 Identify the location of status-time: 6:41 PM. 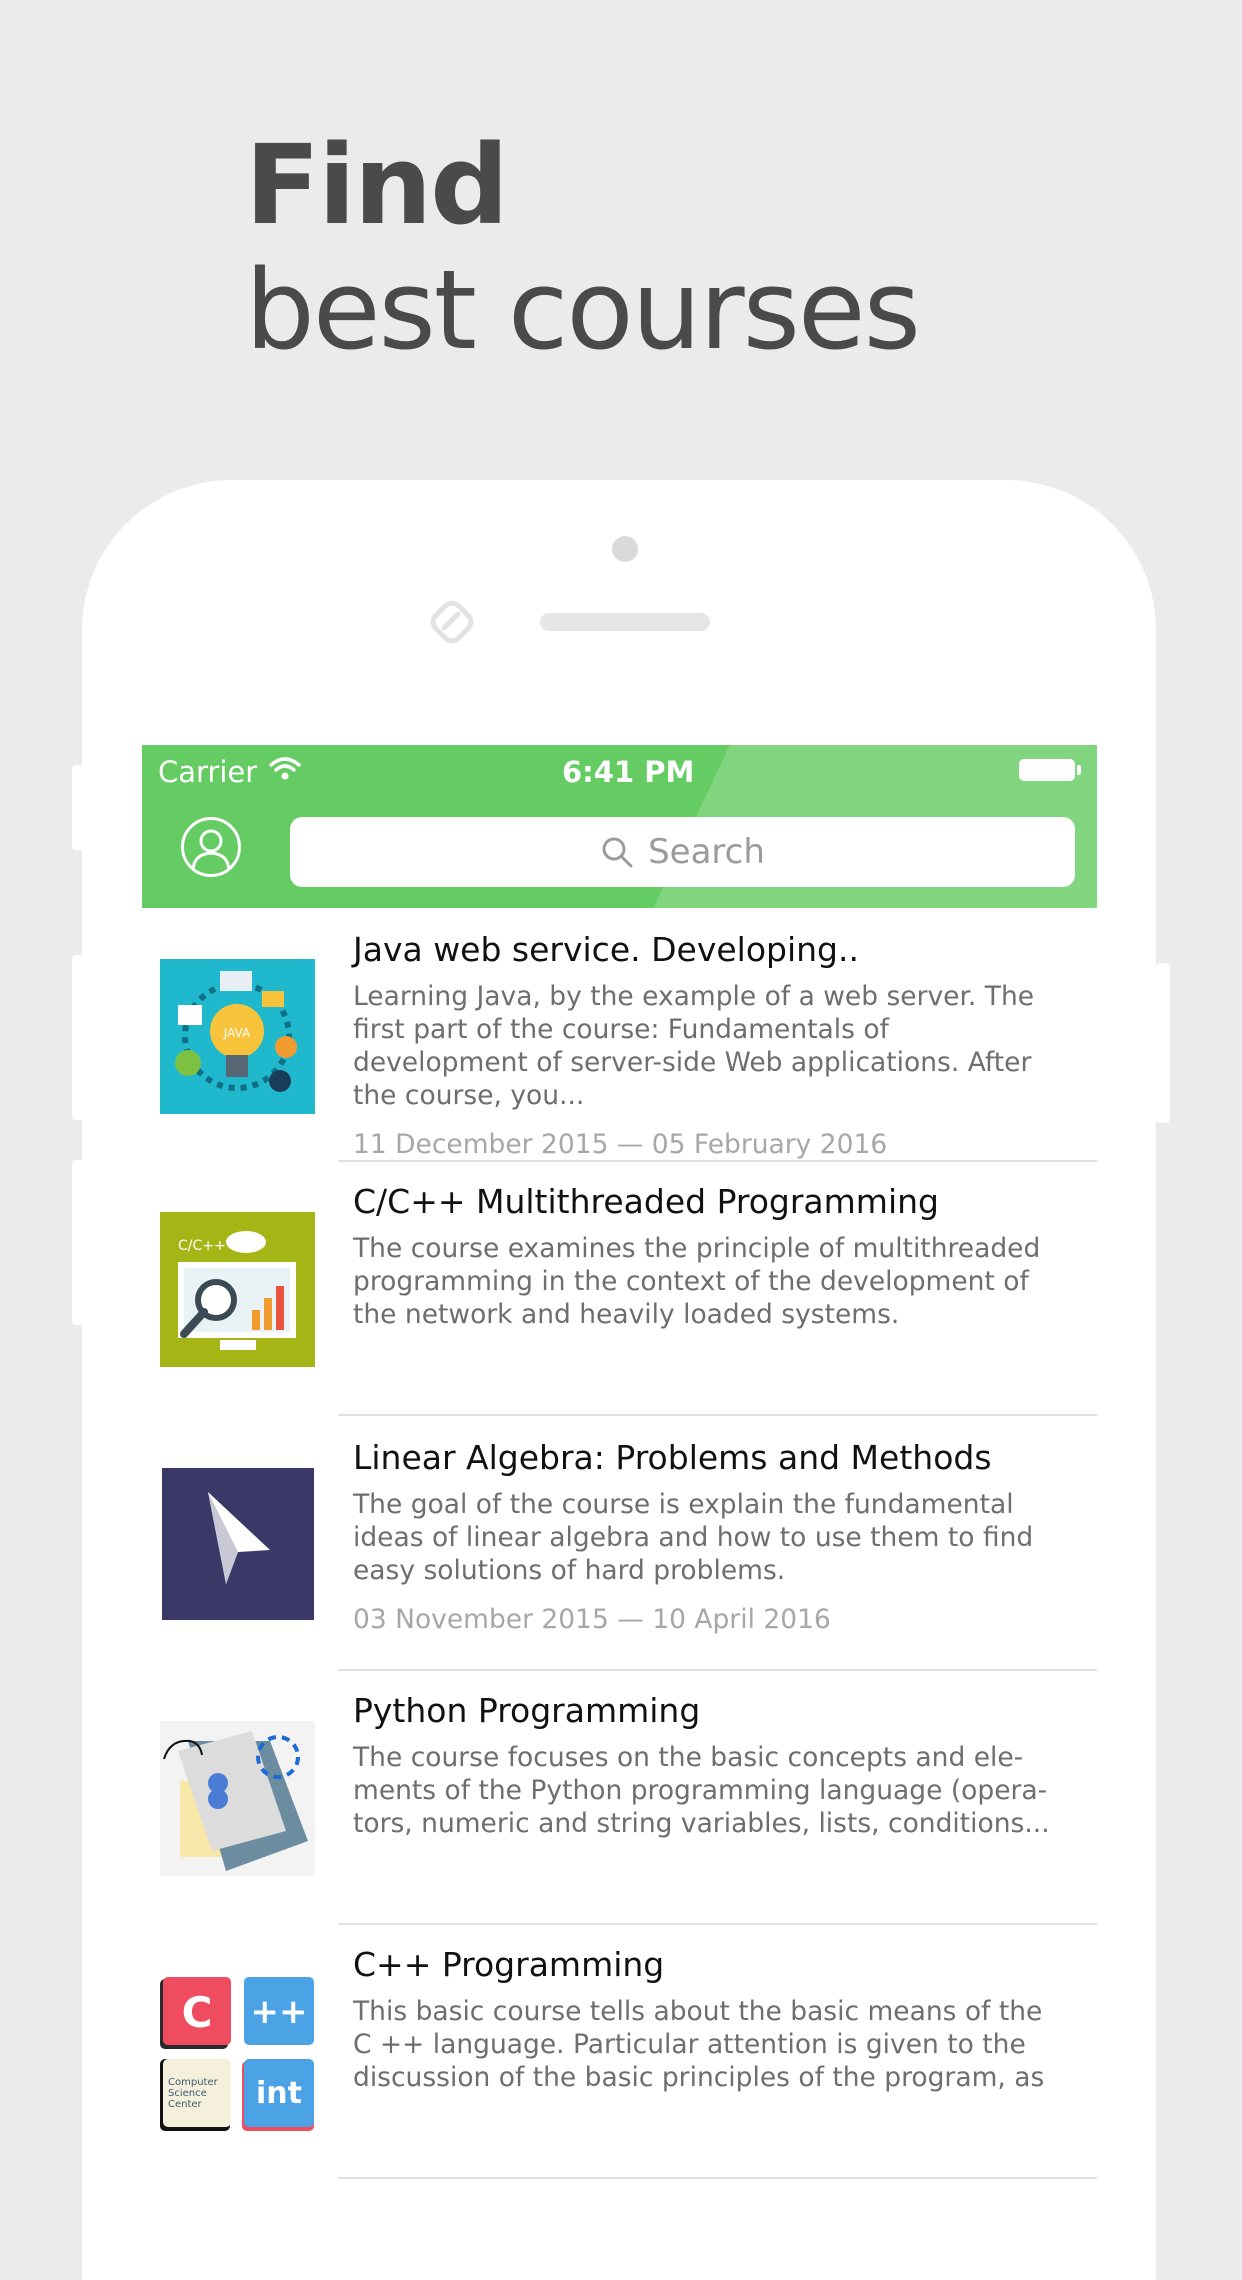
(628, 772).